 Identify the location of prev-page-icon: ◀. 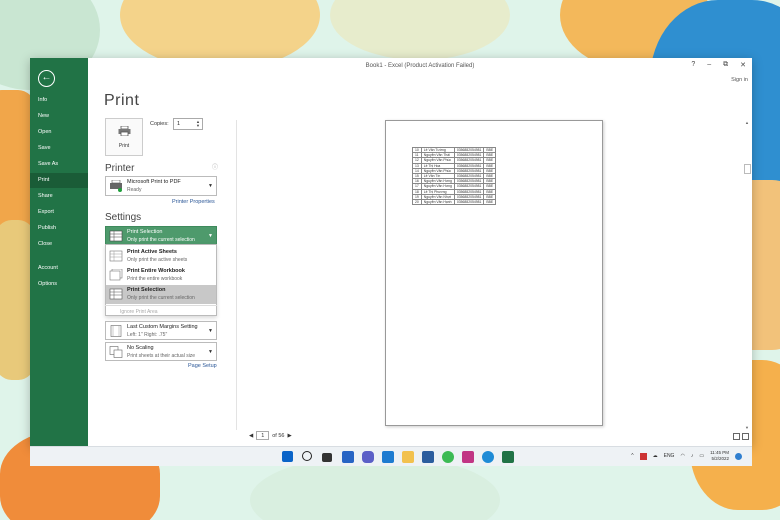
(251, 436).